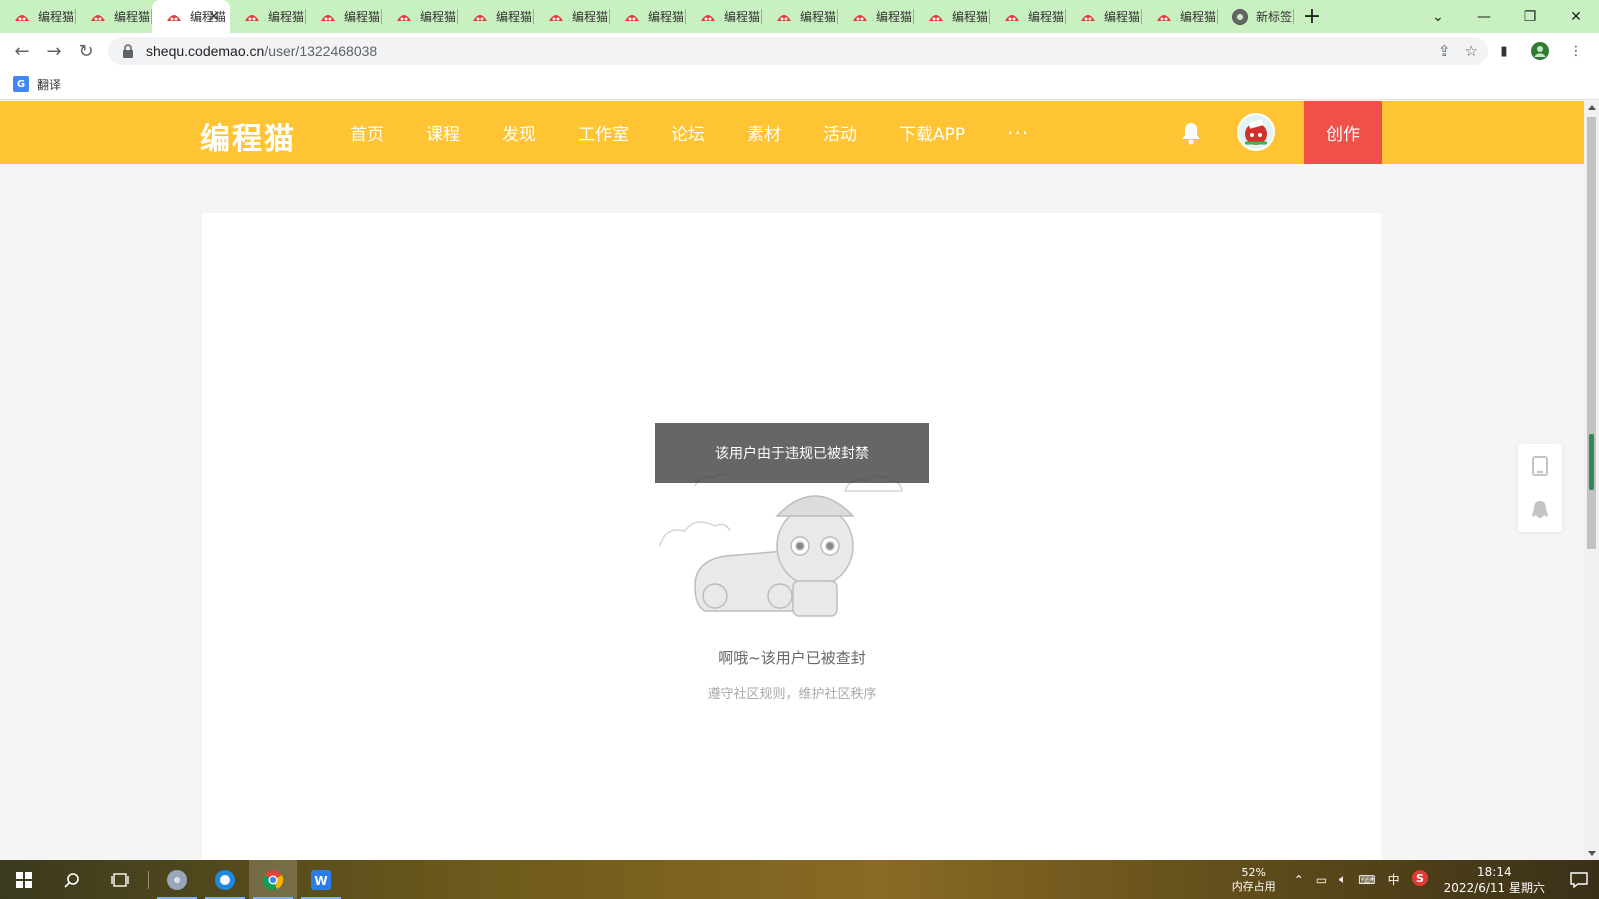 Image resolution: width=1599 pixels, height=899 pixels. What do you see at coordinates (1342, 879) in the screenshot?
I see `volume-icon: 🔈︎` at bounding box center [1342, 879].